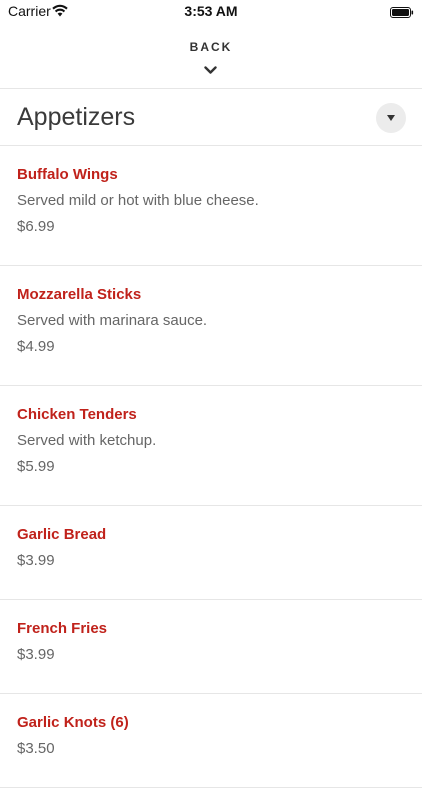 This screenshot has height=788, width=422. Describe the element at coordinates (138, 200) in the screenshot. I see `menu-item-description: Served mild or hot with blue cheese.` at that location.